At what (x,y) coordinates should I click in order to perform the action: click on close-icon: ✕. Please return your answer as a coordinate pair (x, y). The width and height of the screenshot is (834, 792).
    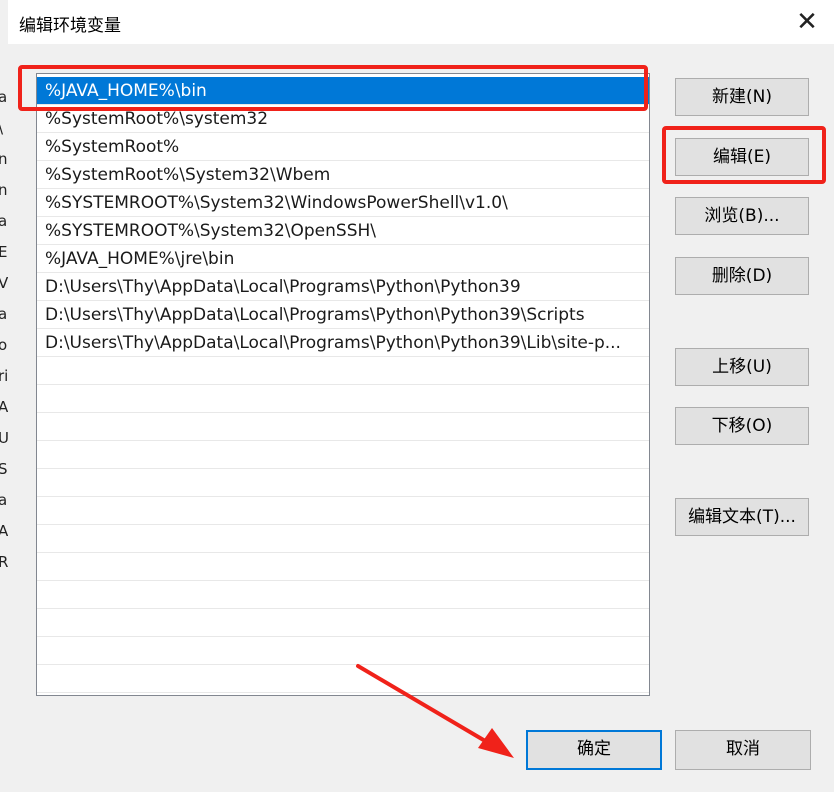
    Looking at the image, I should click on (807, 22).